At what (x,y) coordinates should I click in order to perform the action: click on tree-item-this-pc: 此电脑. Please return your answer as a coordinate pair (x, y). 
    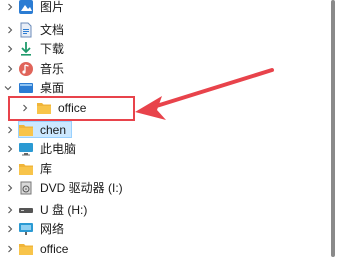
    Looking at the image, I should click on (162, 149).